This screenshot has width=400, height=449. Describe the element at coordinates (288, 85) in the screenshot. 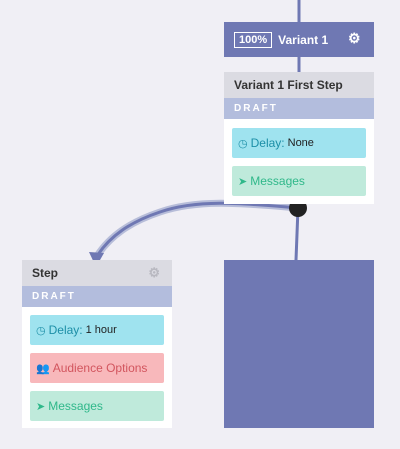

I see `variant-step-title-text: Variant 1 First Step` at that location.